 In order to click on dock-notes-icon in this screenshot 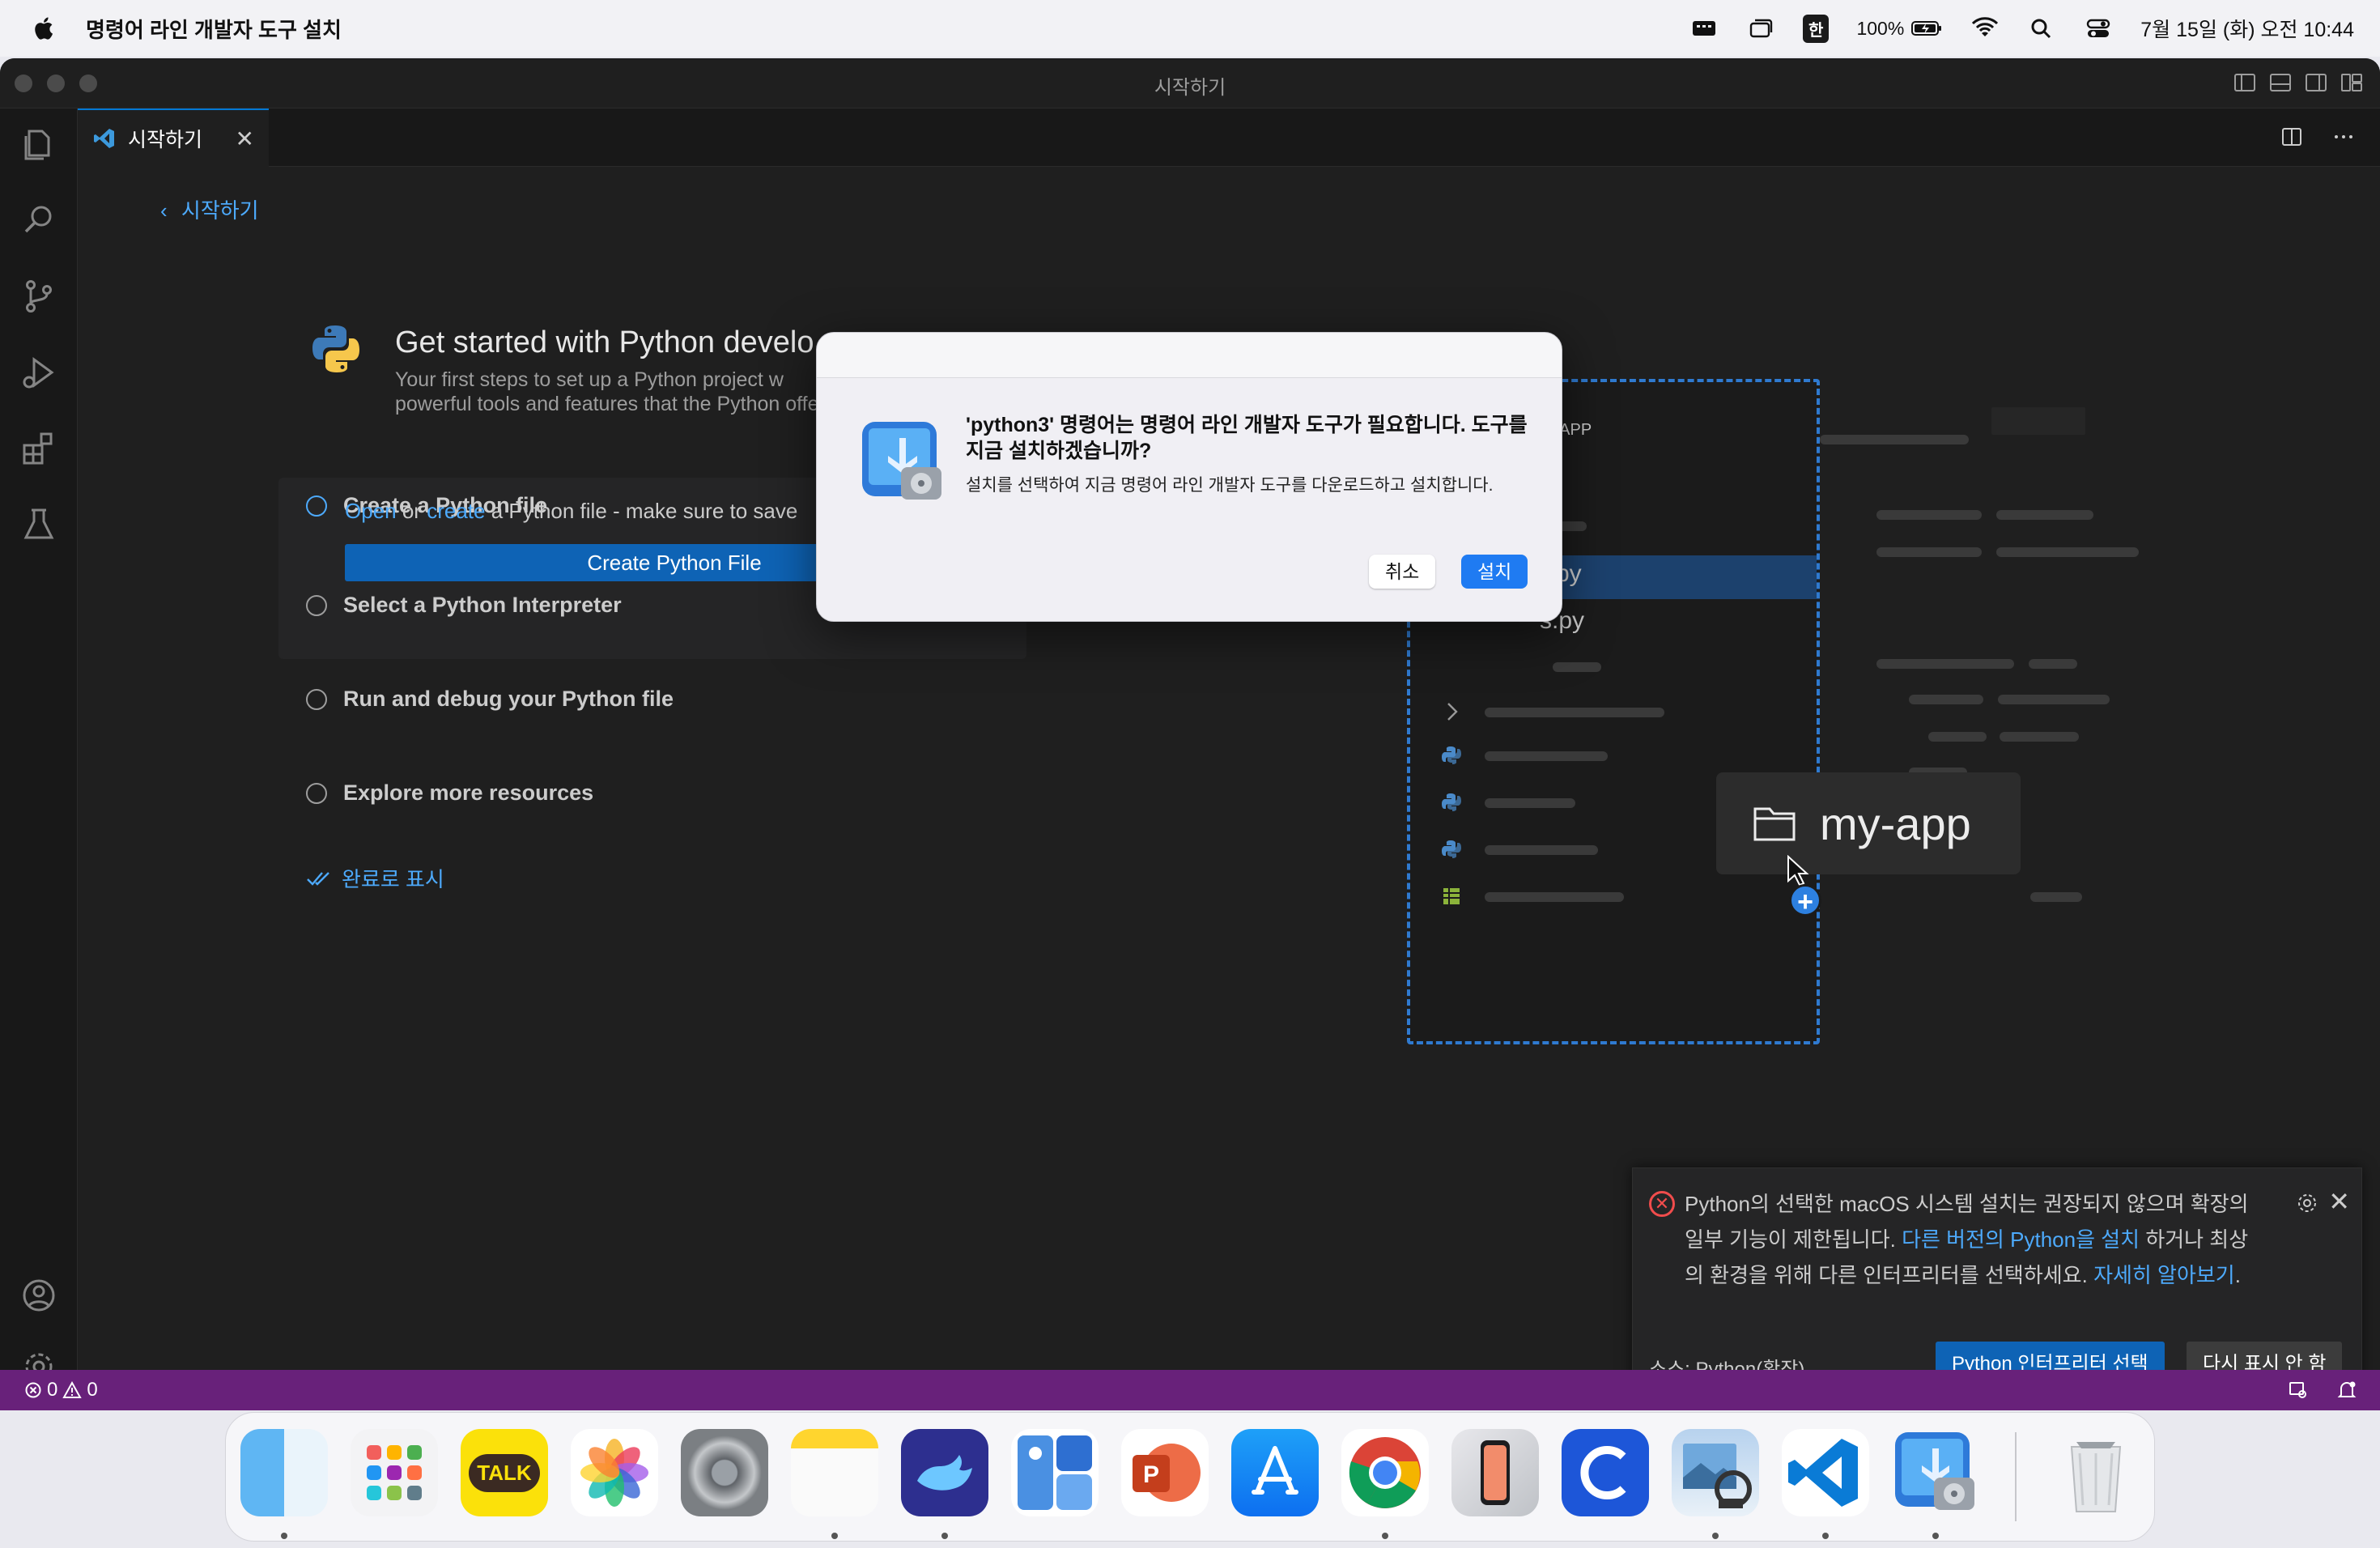, I will do `click(835, 1472)`.